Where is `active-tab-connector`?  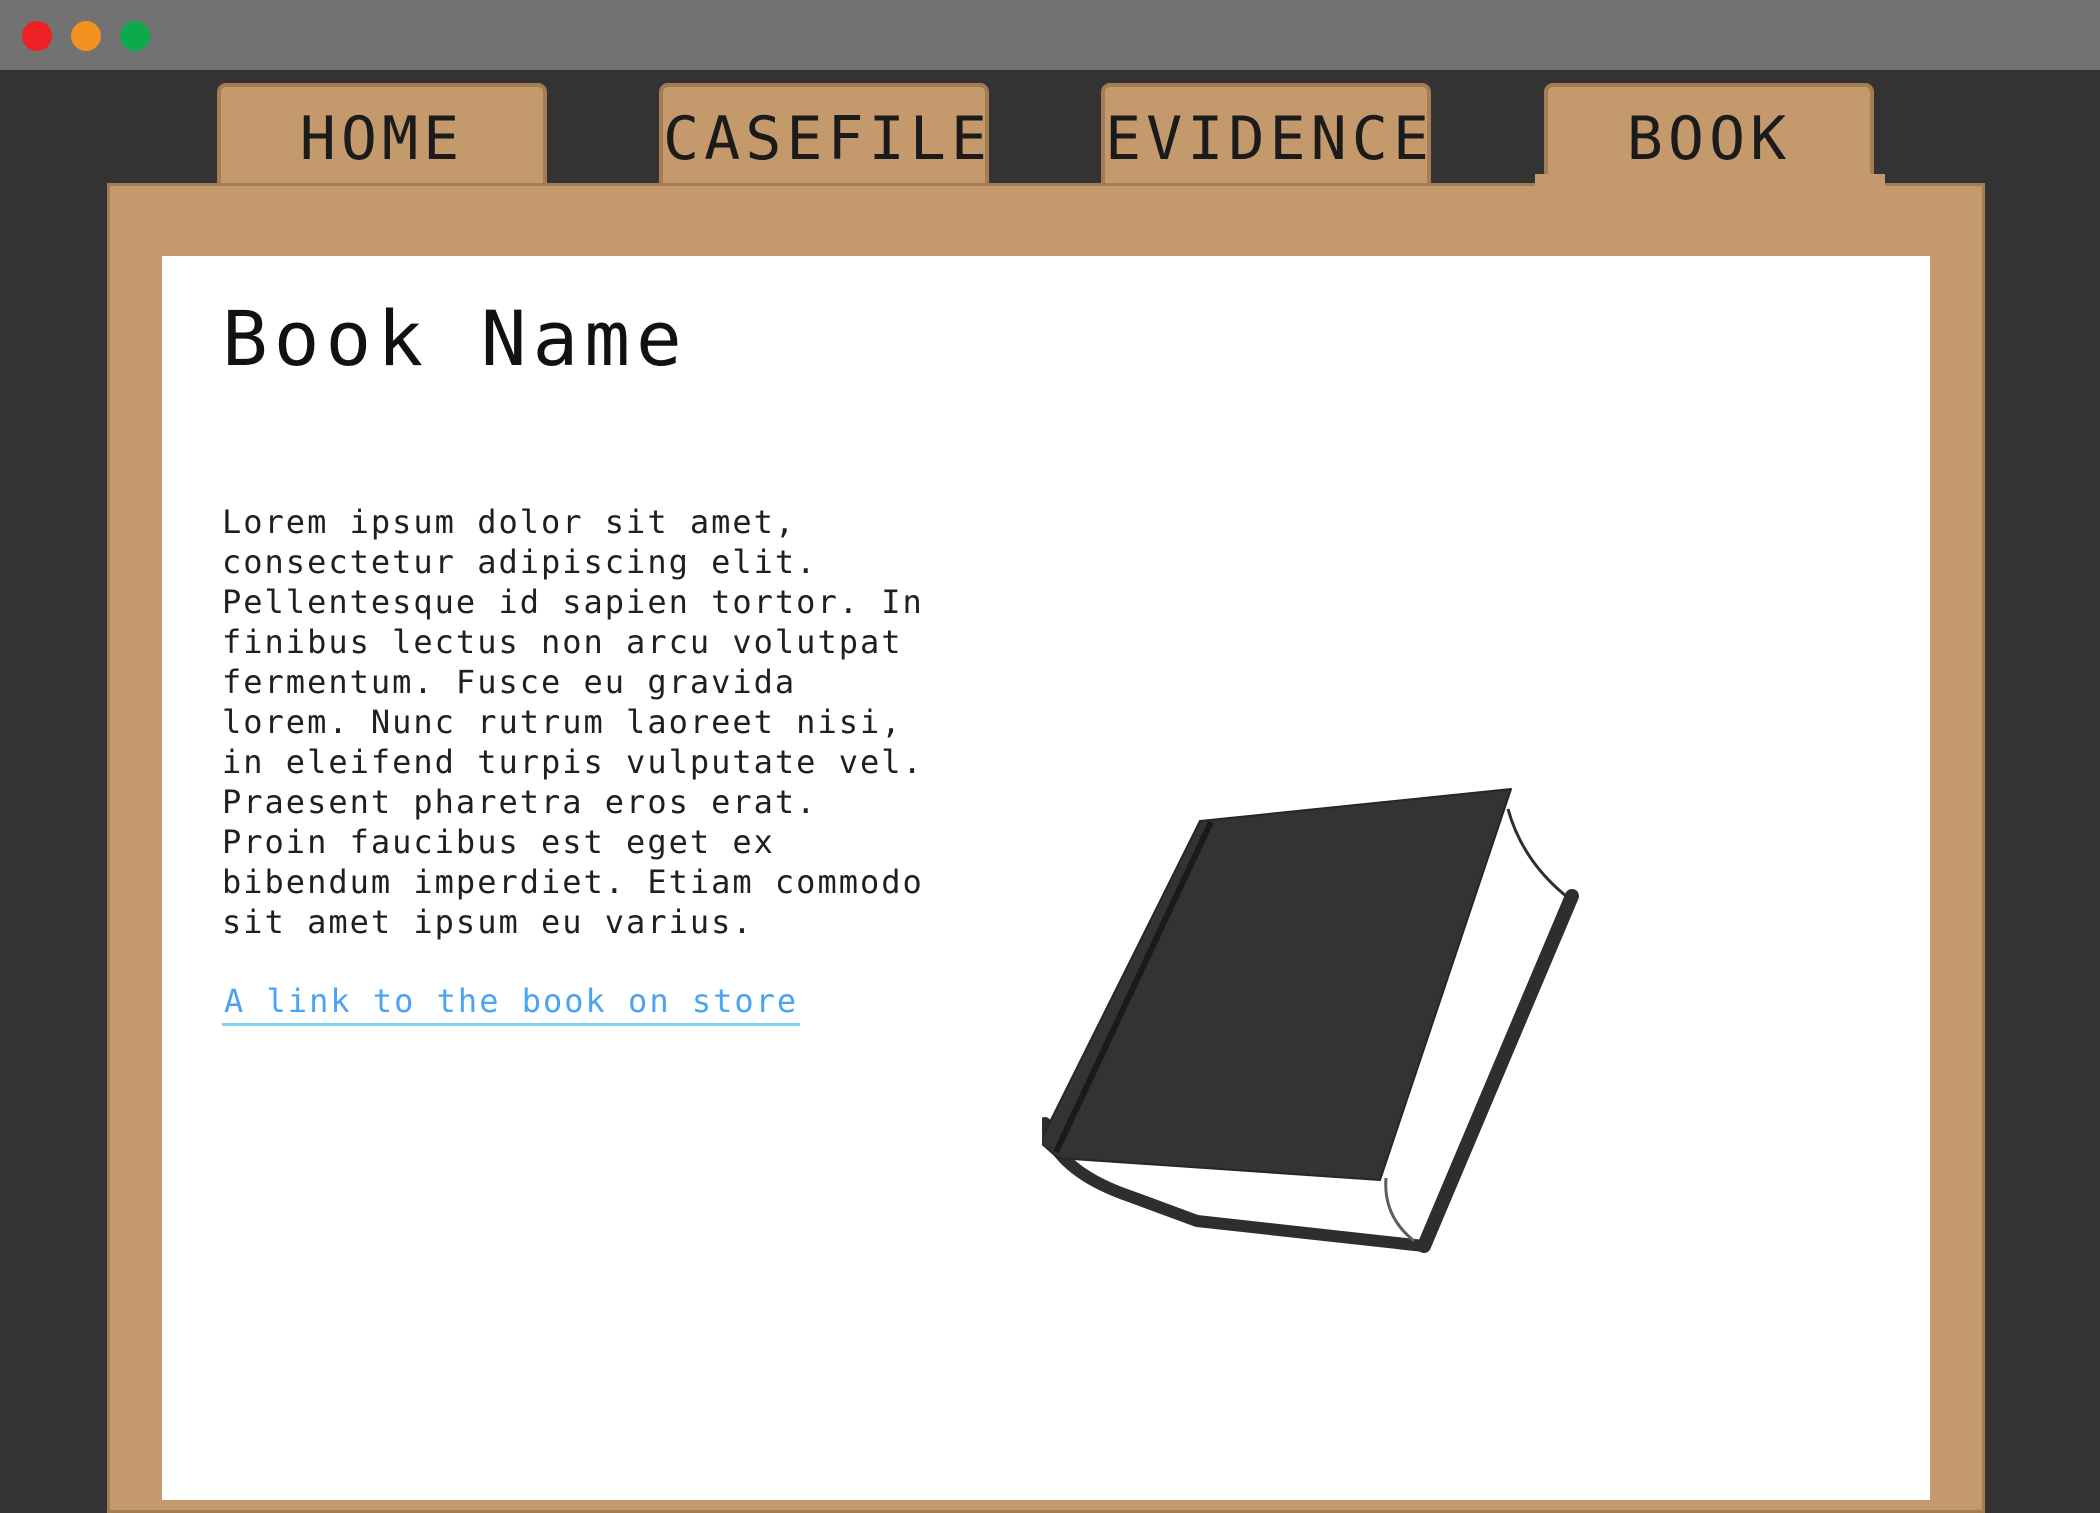 active-tab-connector is located at coordinates (1710, 182).